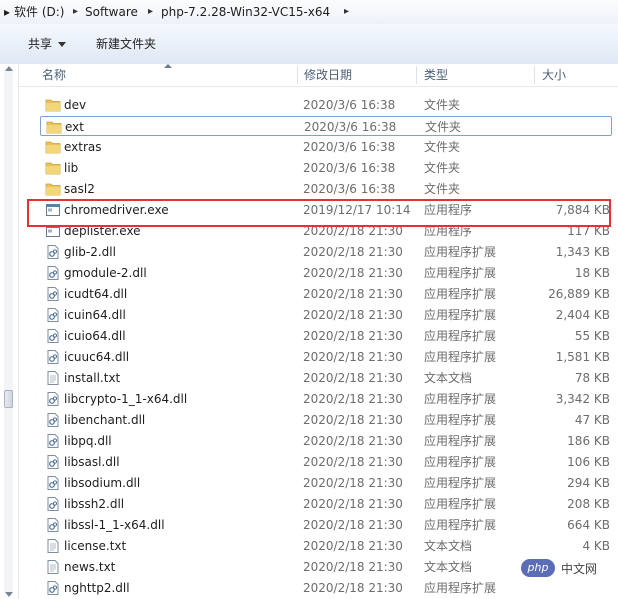 The height and width of the screenshot is (599, 618). What do you see at coordinates (94, 504) in the screenshot?
I see `file-name: libssh2.dll` at bounding box center [94, 504].